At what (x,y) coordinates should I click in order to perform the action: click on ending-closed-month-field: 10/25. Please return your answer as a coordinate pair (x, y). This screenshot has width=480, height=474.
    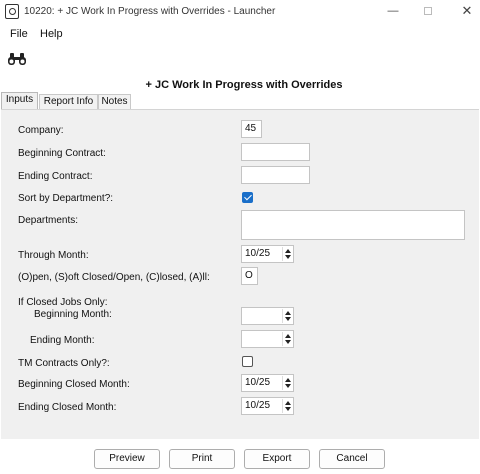
    Looking at the image, I should click on (267, 406).